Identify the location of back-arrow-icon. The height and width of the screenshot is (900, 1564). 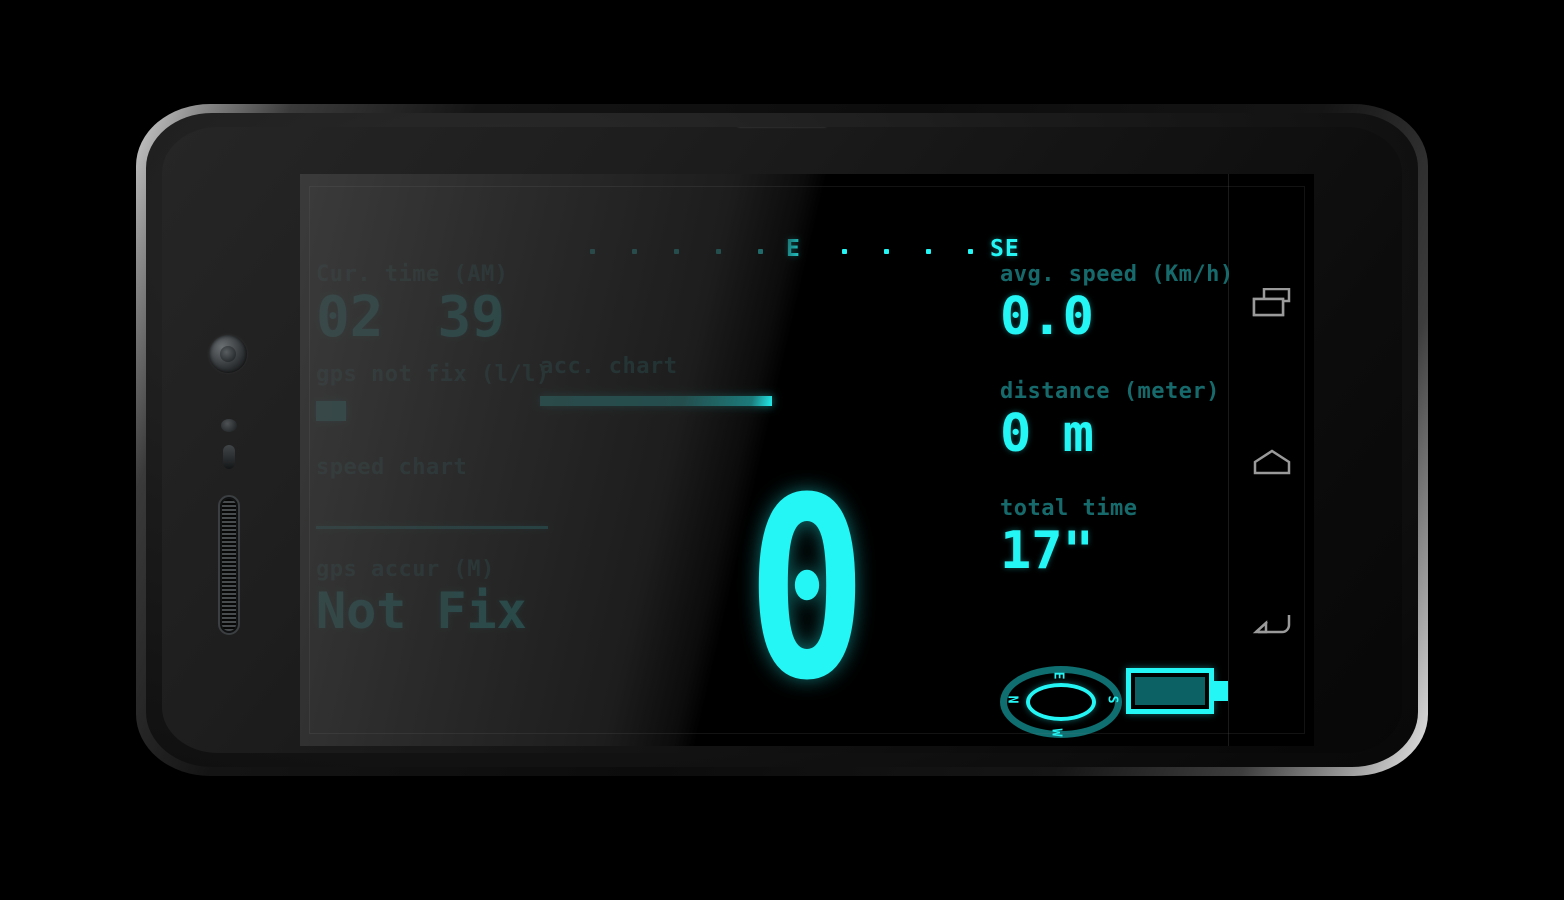
(1271, 624).